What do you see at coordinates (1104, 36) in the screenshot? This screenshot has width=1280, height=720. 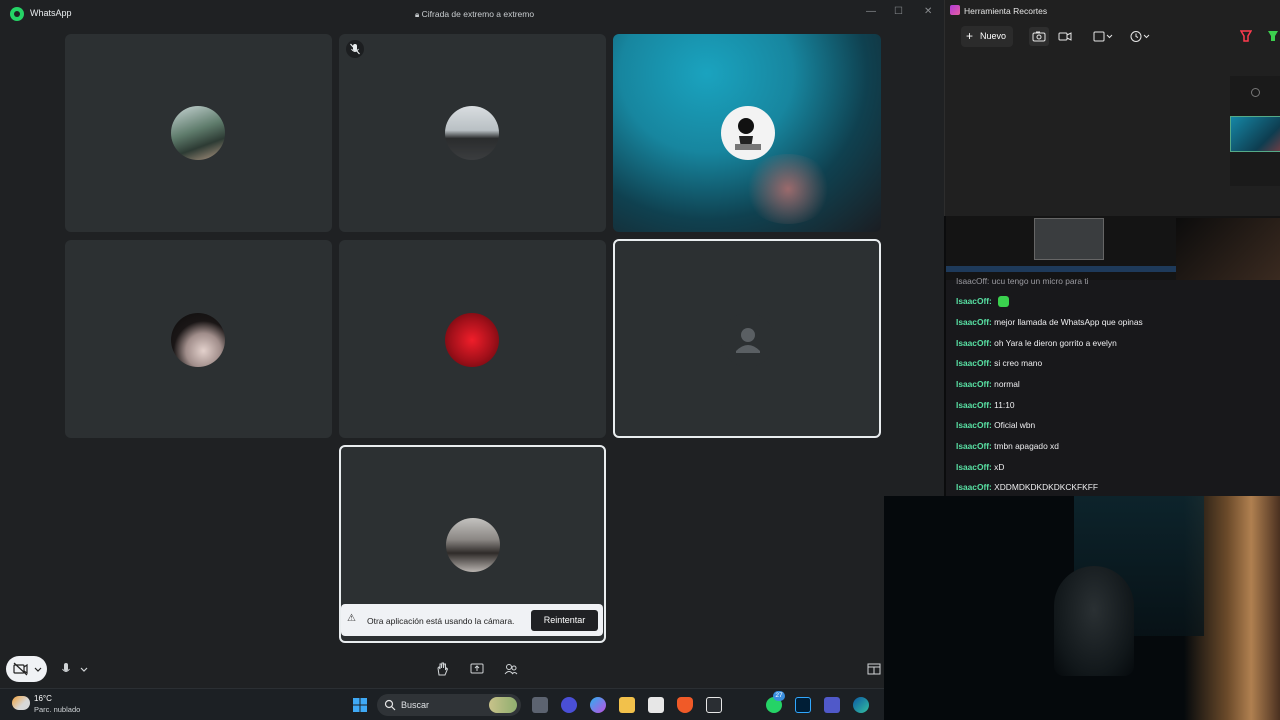 I see `snip-shape-dropdown` at bounding box center [1104, 36].